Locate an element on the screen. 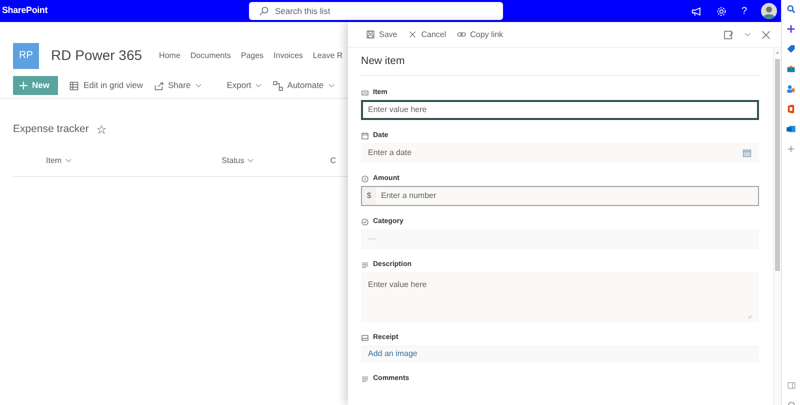 This screenshot has height=405, width=800. panel-icon is located at coordinates (791, 385).